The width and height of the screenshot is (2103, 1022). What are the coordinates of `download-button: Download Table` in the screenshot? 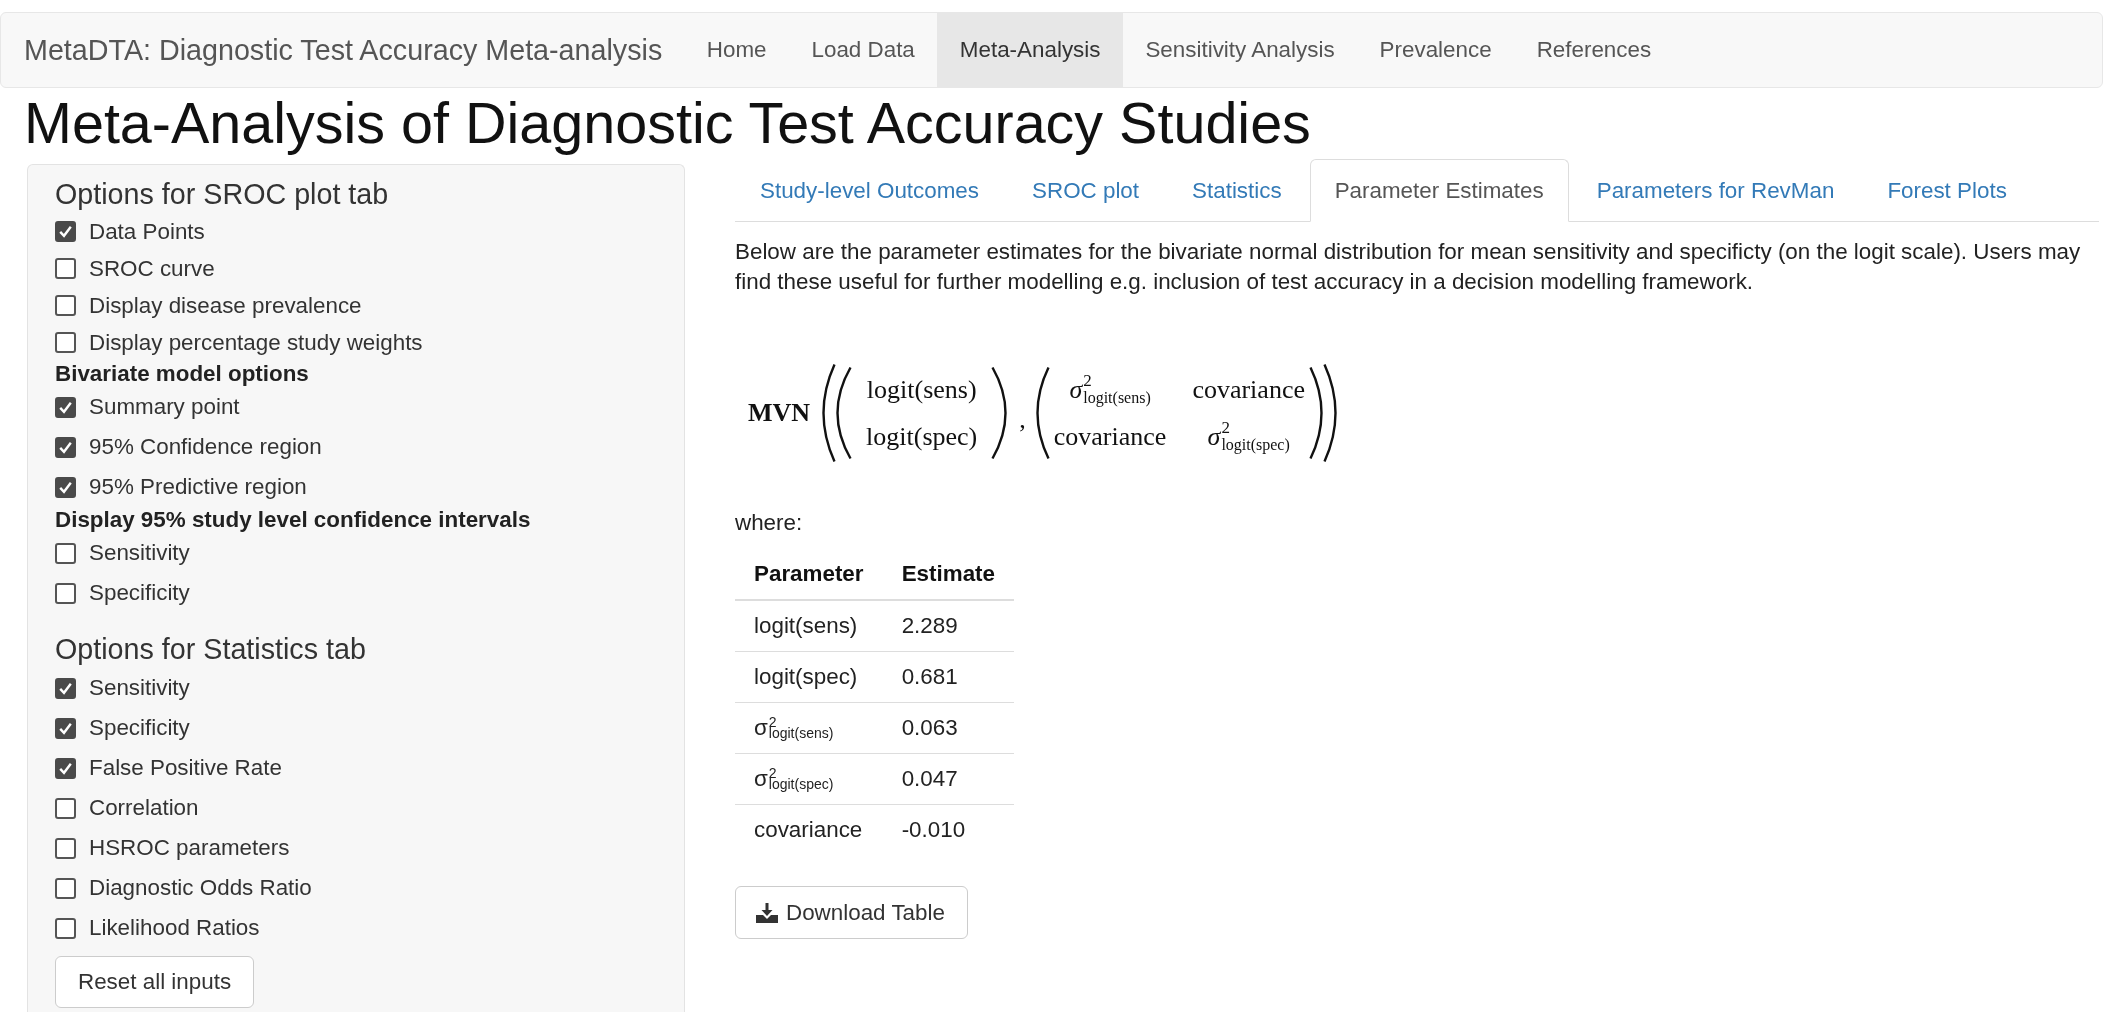 It's located at (851, 912).